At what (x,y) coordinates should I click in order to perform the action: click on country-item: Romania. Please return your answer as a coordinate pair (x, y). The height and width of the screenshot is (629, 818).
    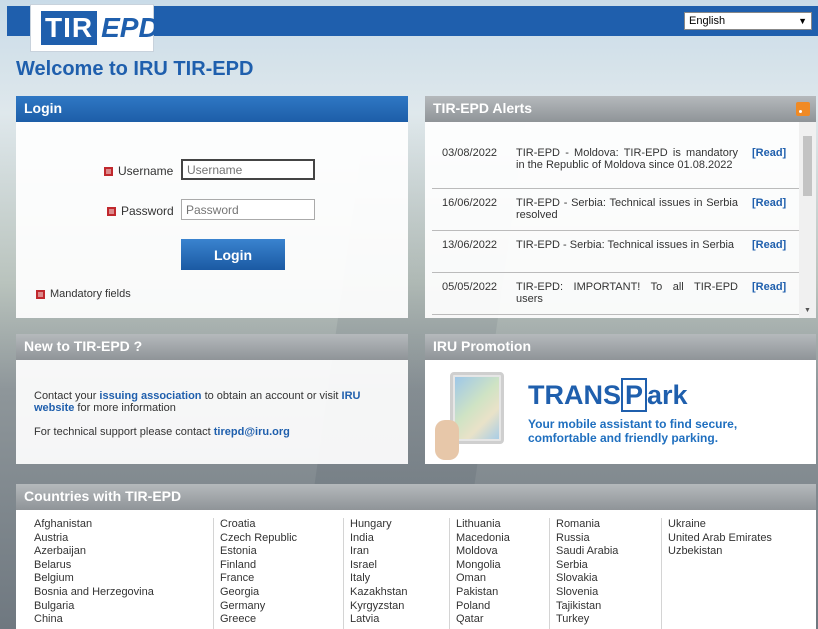
    Looking at the image, I should click on (578, 524).